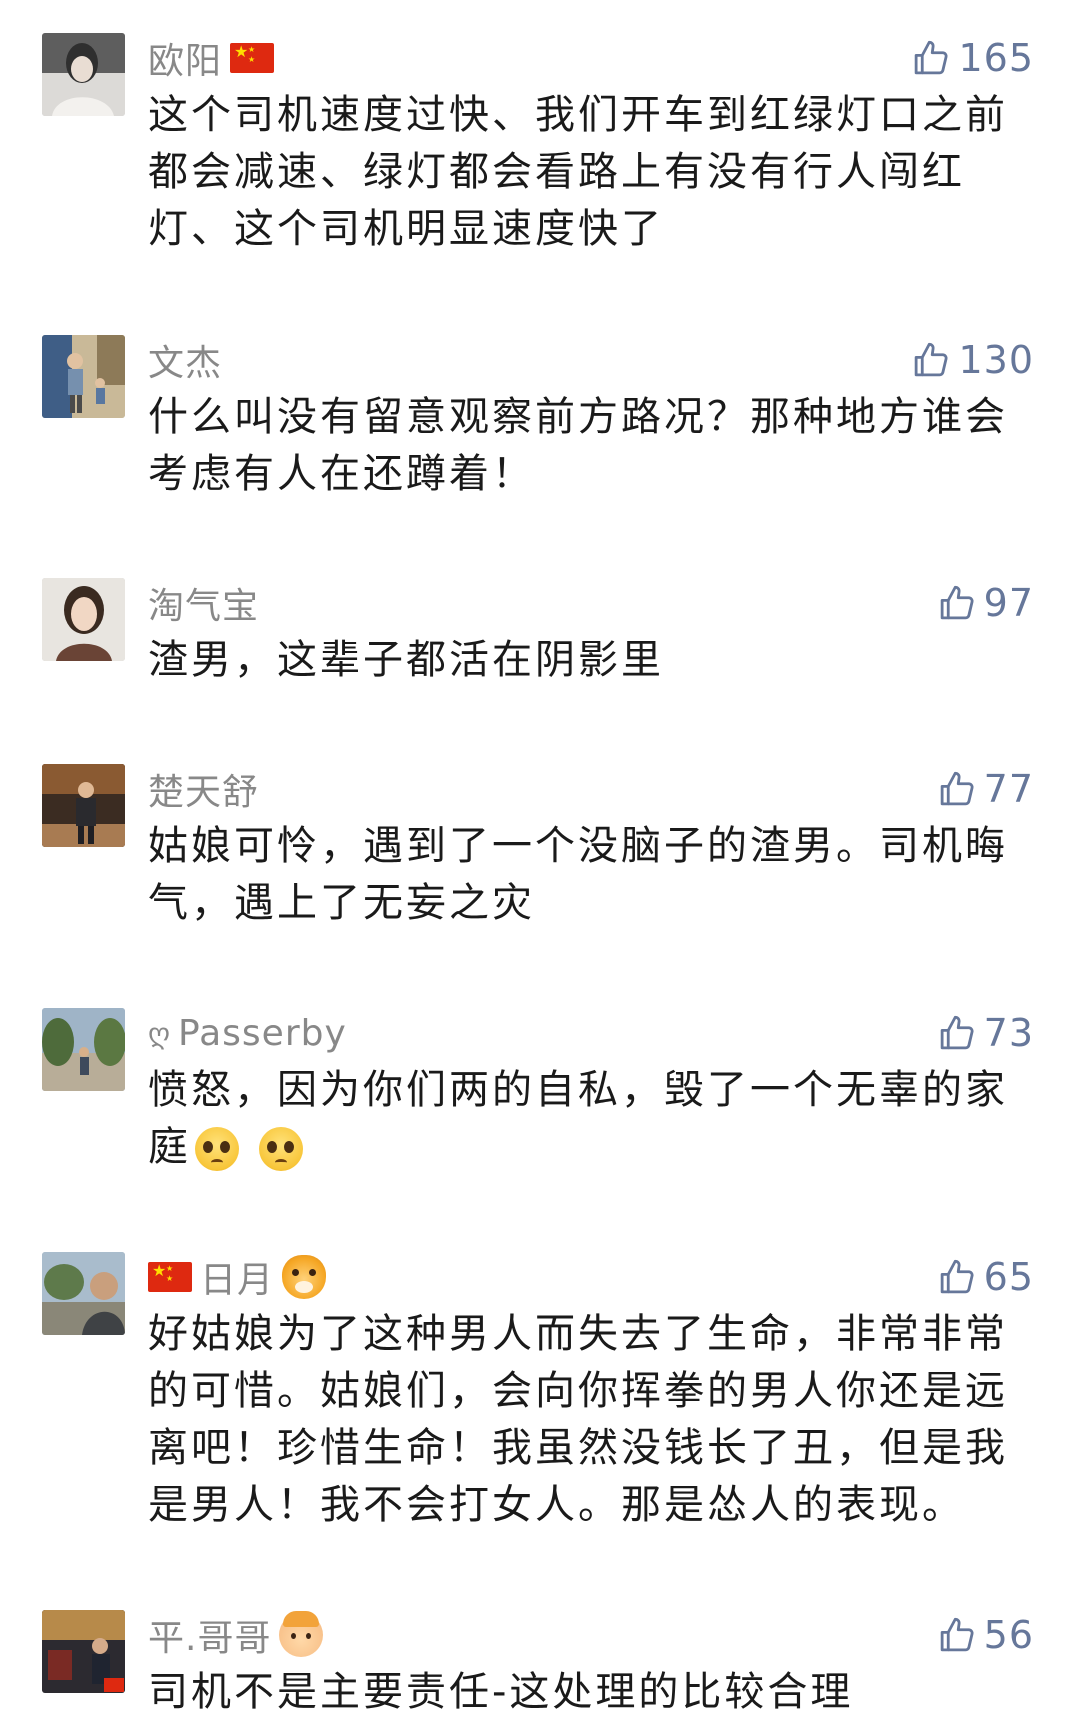  I want to click on username-row: 日月, so click(237, 1277).